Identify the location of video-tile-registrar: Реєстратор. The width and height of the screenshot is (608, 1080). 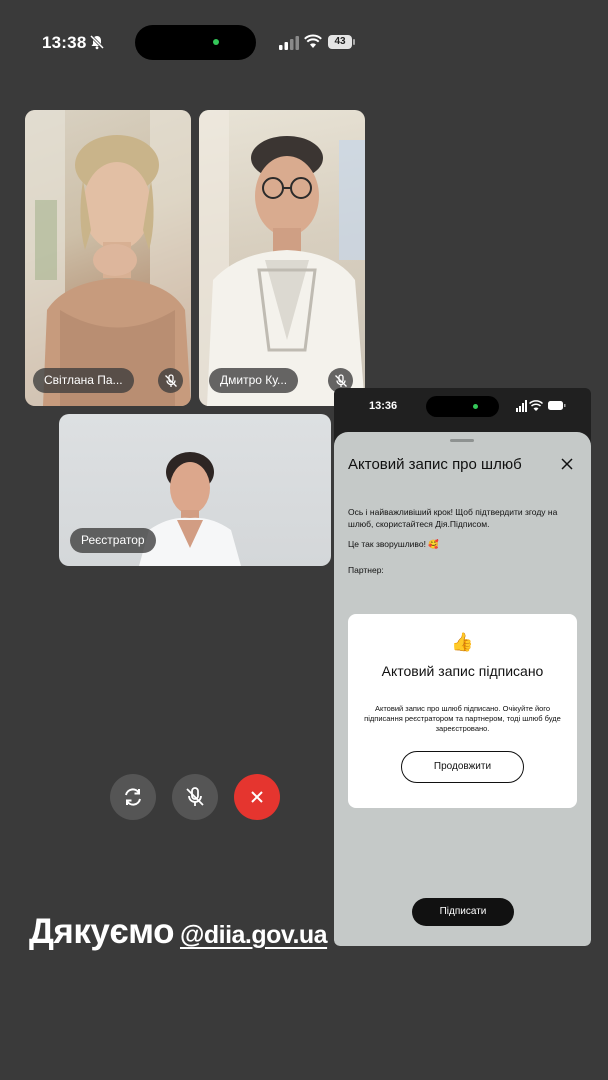
(195, 490).